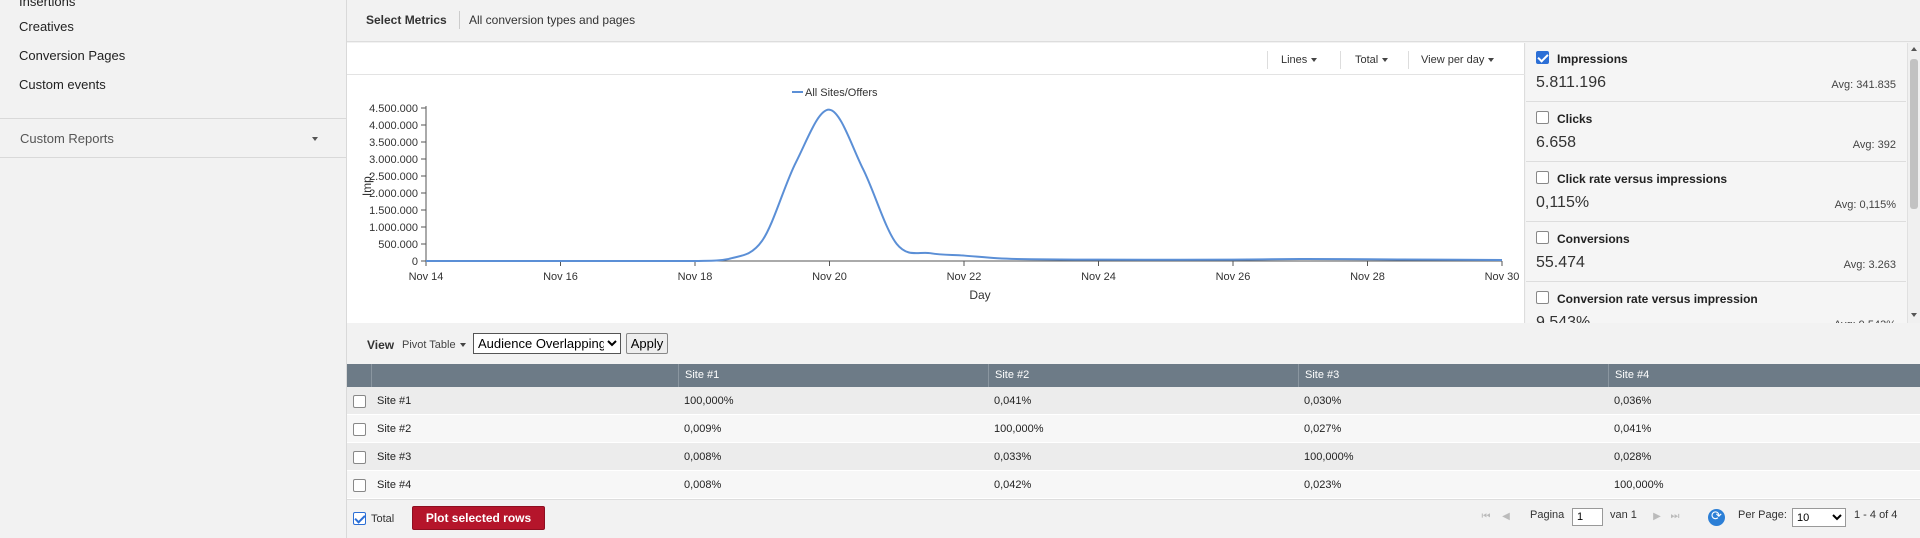 The image size is (1920, 538). Describe the element at coordinates (394, 429) in the screenshot. I see `row-label: Site #2` at that location.